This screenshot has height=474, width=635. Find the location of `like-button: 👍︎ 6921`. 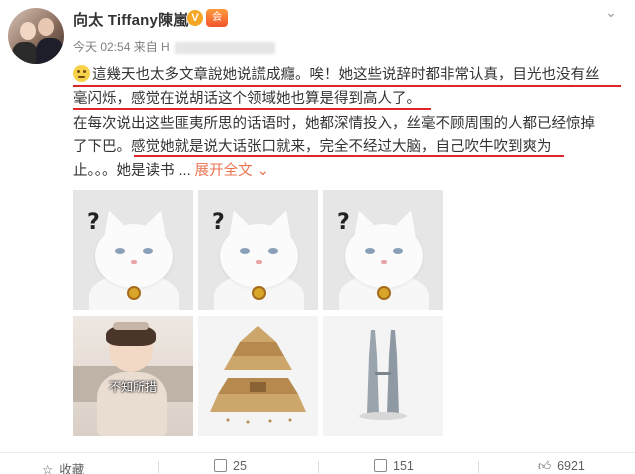

like-button: 👍︎ 6921 is located at coordinates (561, 466).